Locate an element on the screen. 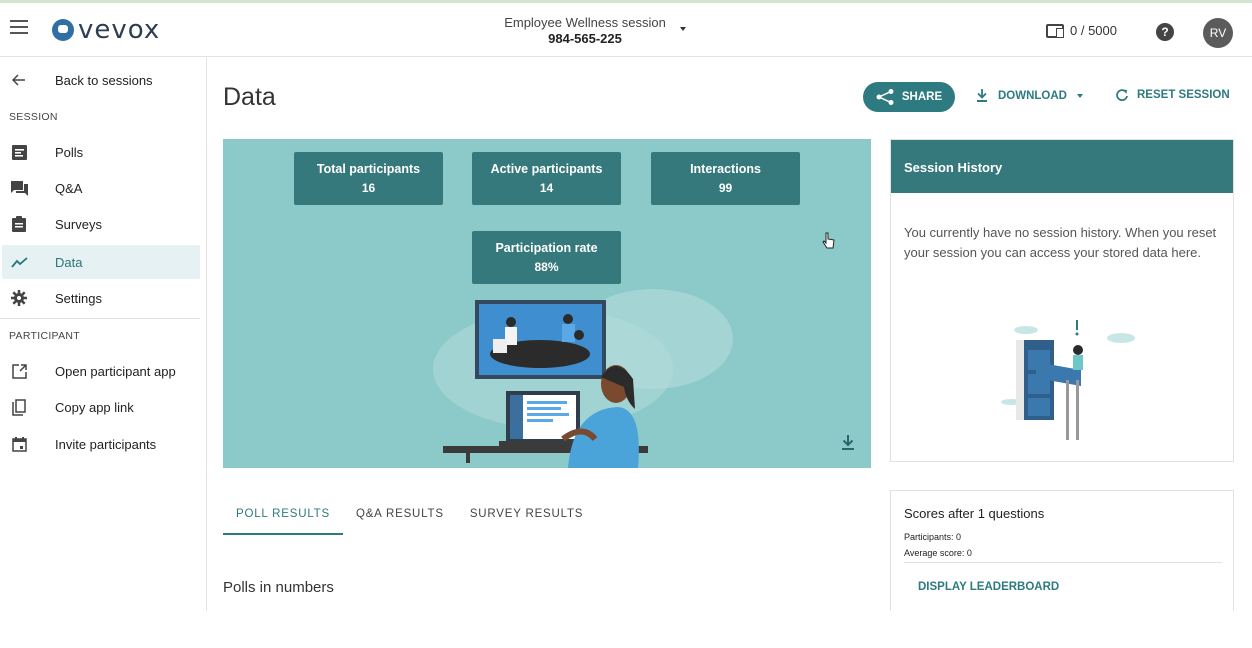  stat-title: Active participants is located at coordinates (546, 169).